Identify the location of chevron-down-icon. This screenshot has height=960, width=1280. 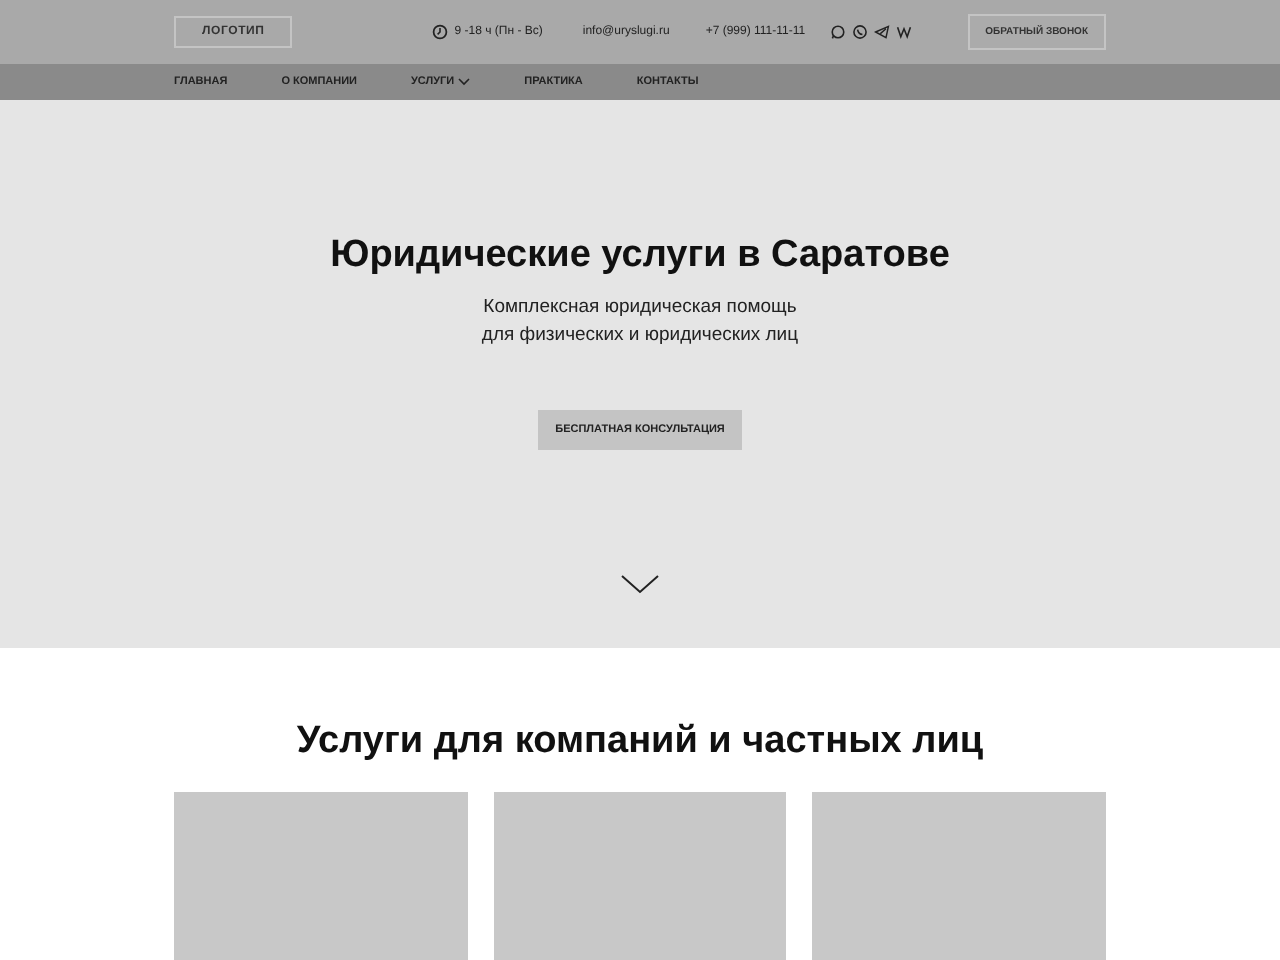
(640, 584).